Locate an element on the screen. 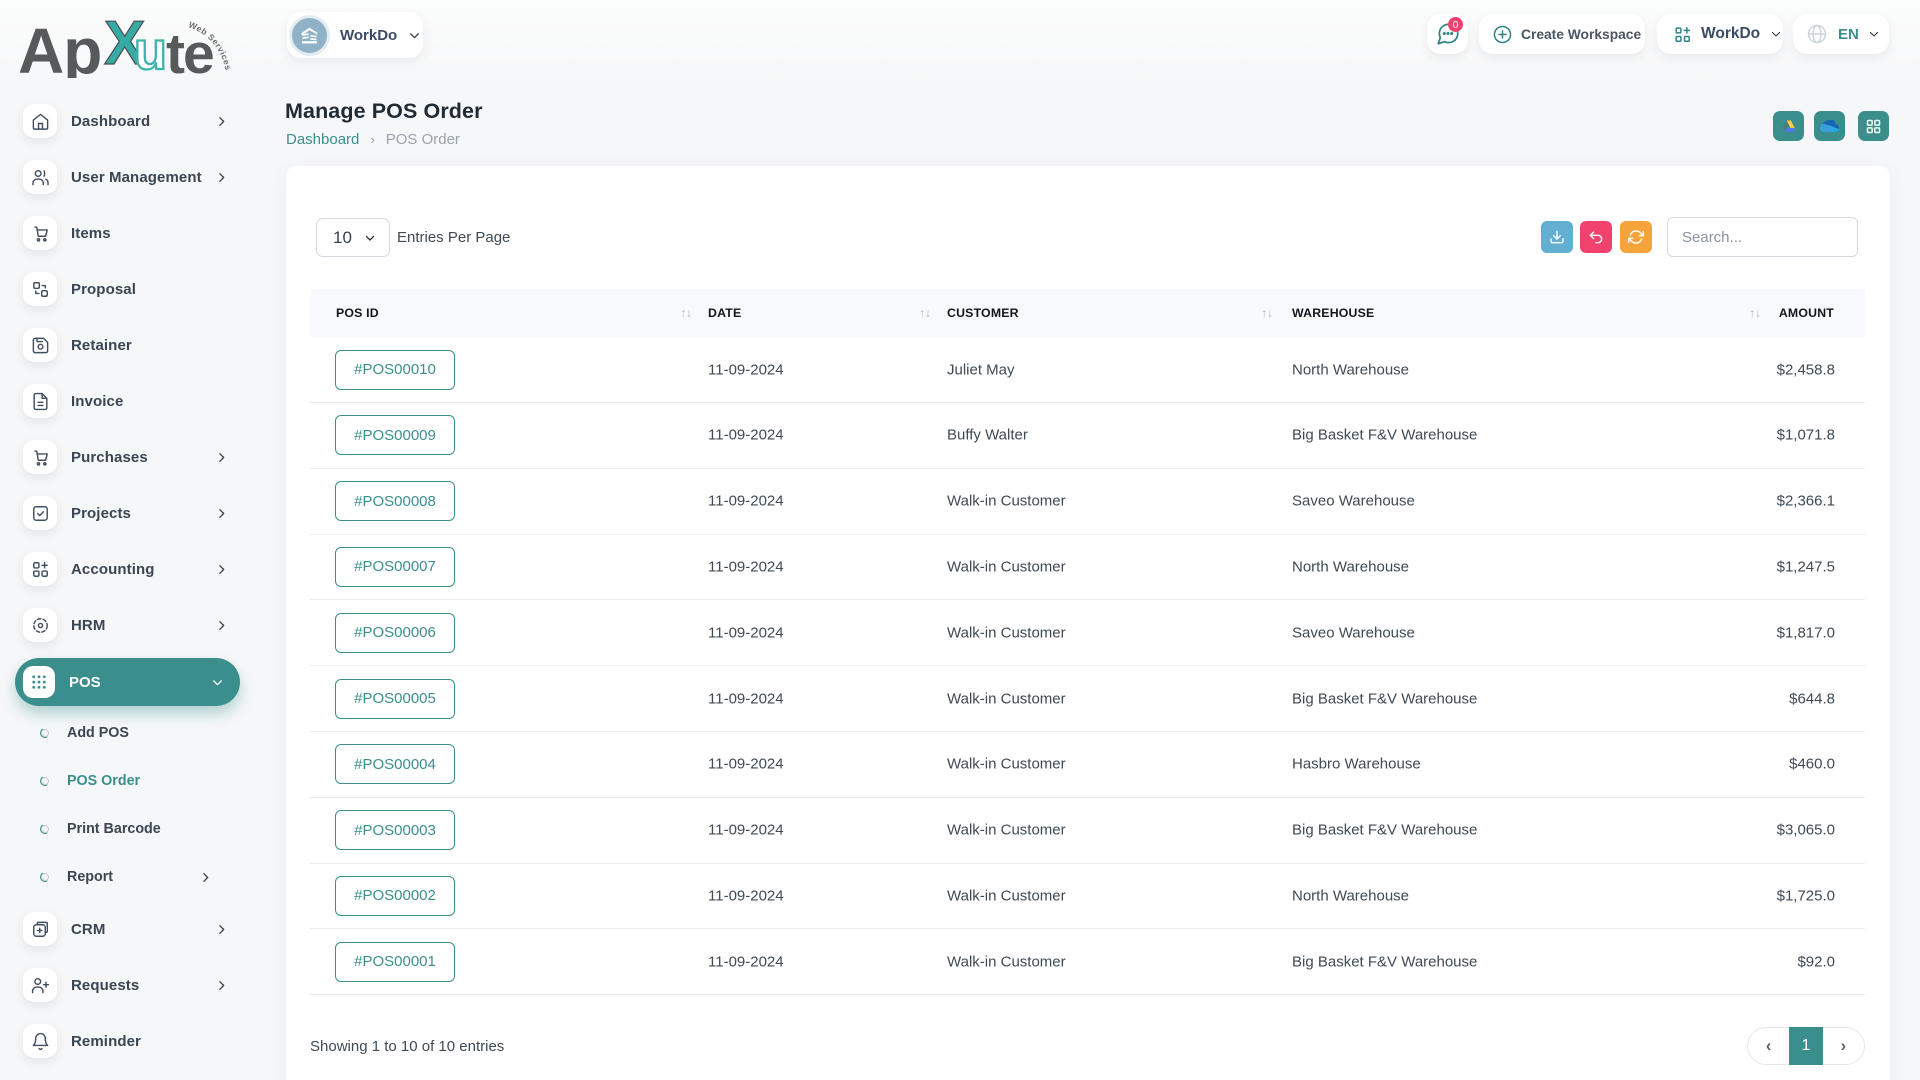 The image size is (1920, 1080). svg-text: u is located at coordinates (150, 49).